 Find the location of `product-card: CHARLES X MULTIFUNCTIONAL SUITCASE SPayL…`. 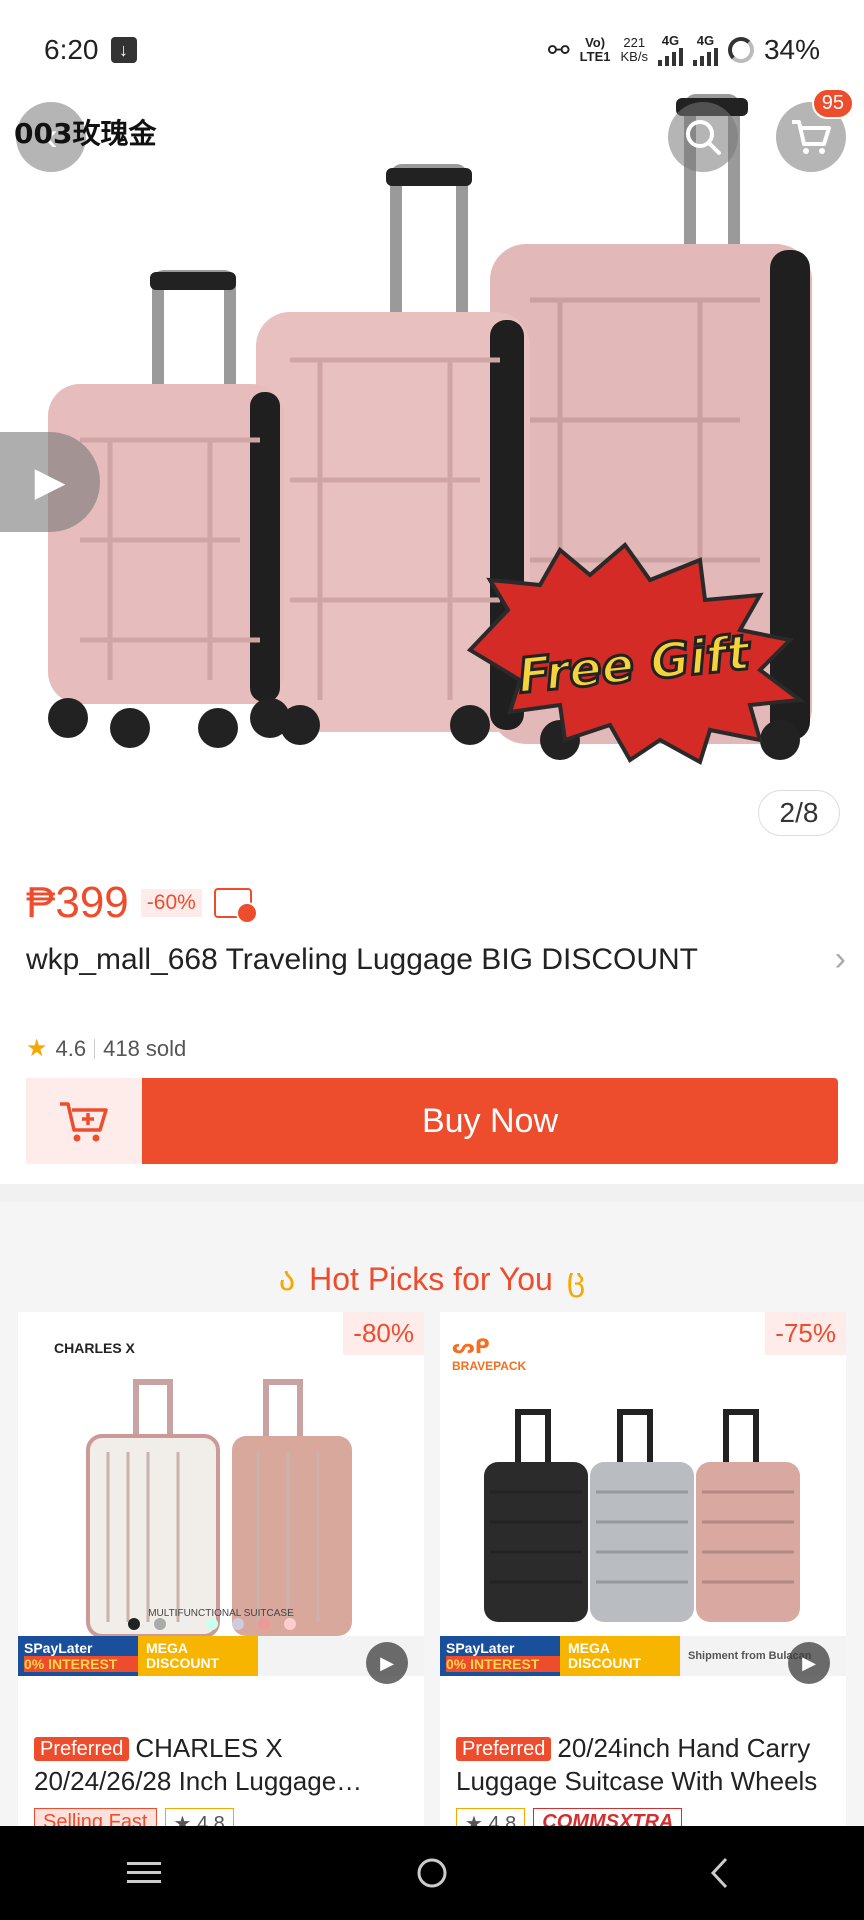

product-card: CHARLES X MULTIFUNCTIONAL SUITCASE SPayL… is located at coordinates (221, 1572).